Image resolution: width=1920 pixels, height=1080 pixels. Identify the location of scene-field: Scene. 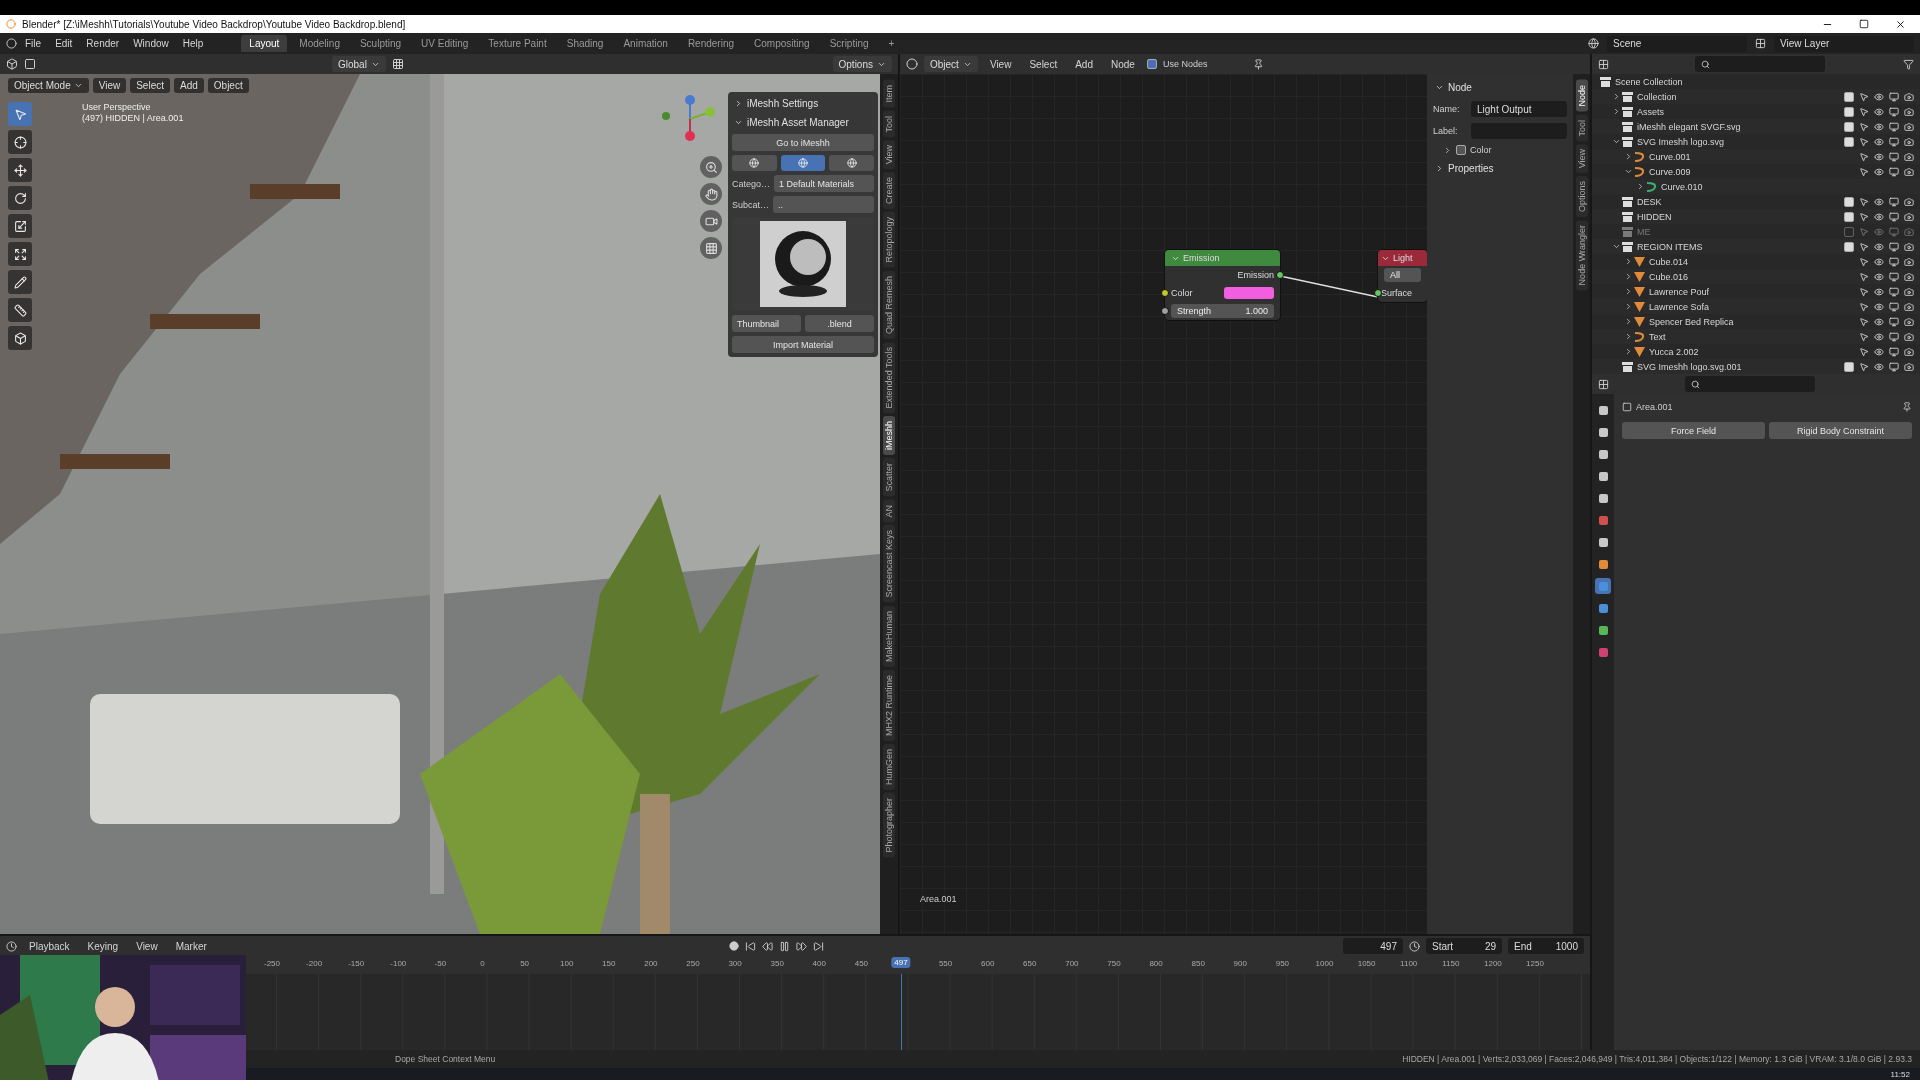
(1677, 43).